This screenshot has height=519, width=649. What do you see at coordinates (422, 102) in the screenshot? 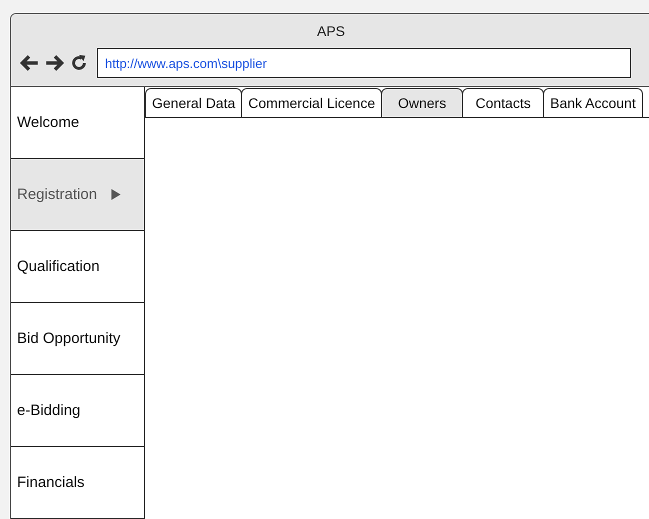
I see `tab: Owners` at bounding box center [422, 102].